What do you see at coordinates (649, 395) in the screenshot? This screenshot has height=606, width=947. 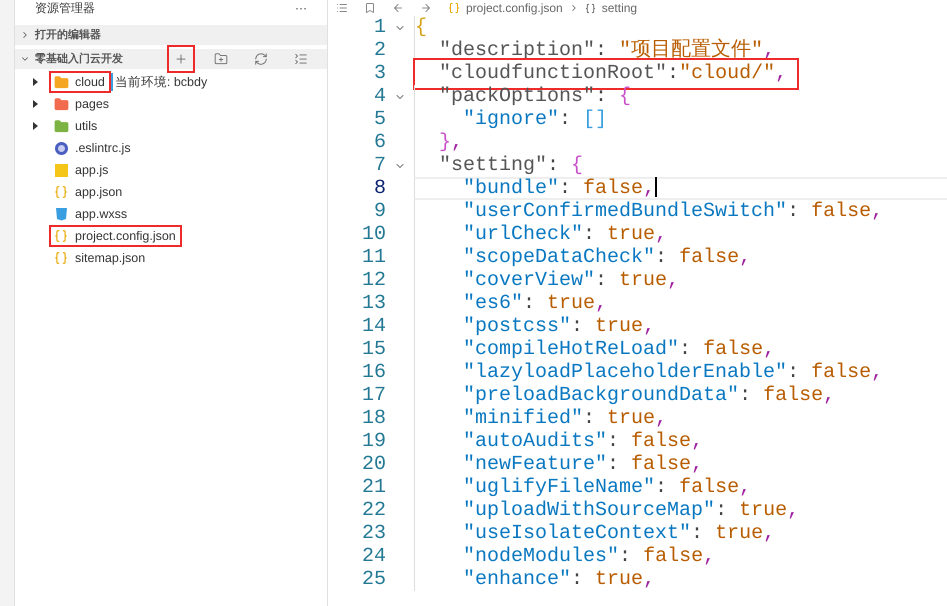 I see `code-text: "preloadBackgroundData": false,` at bounding box center [649, 395].